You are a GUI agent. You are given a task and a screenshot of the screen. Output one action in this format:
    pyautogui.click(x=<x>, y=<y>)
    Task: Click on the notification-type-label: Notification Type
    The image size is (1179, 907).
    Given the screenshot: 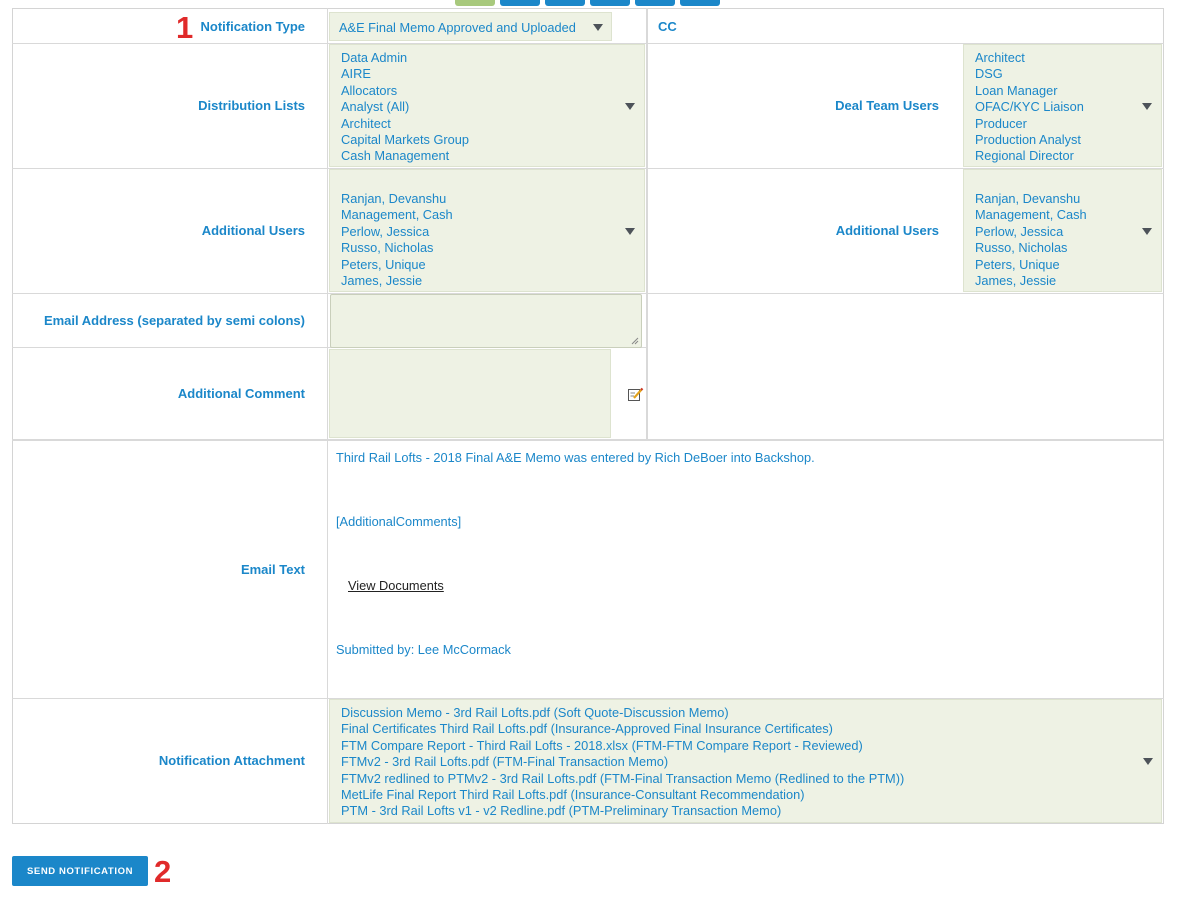 What is the action you would take?
    pyautogui.click(x=252, y=26)
    